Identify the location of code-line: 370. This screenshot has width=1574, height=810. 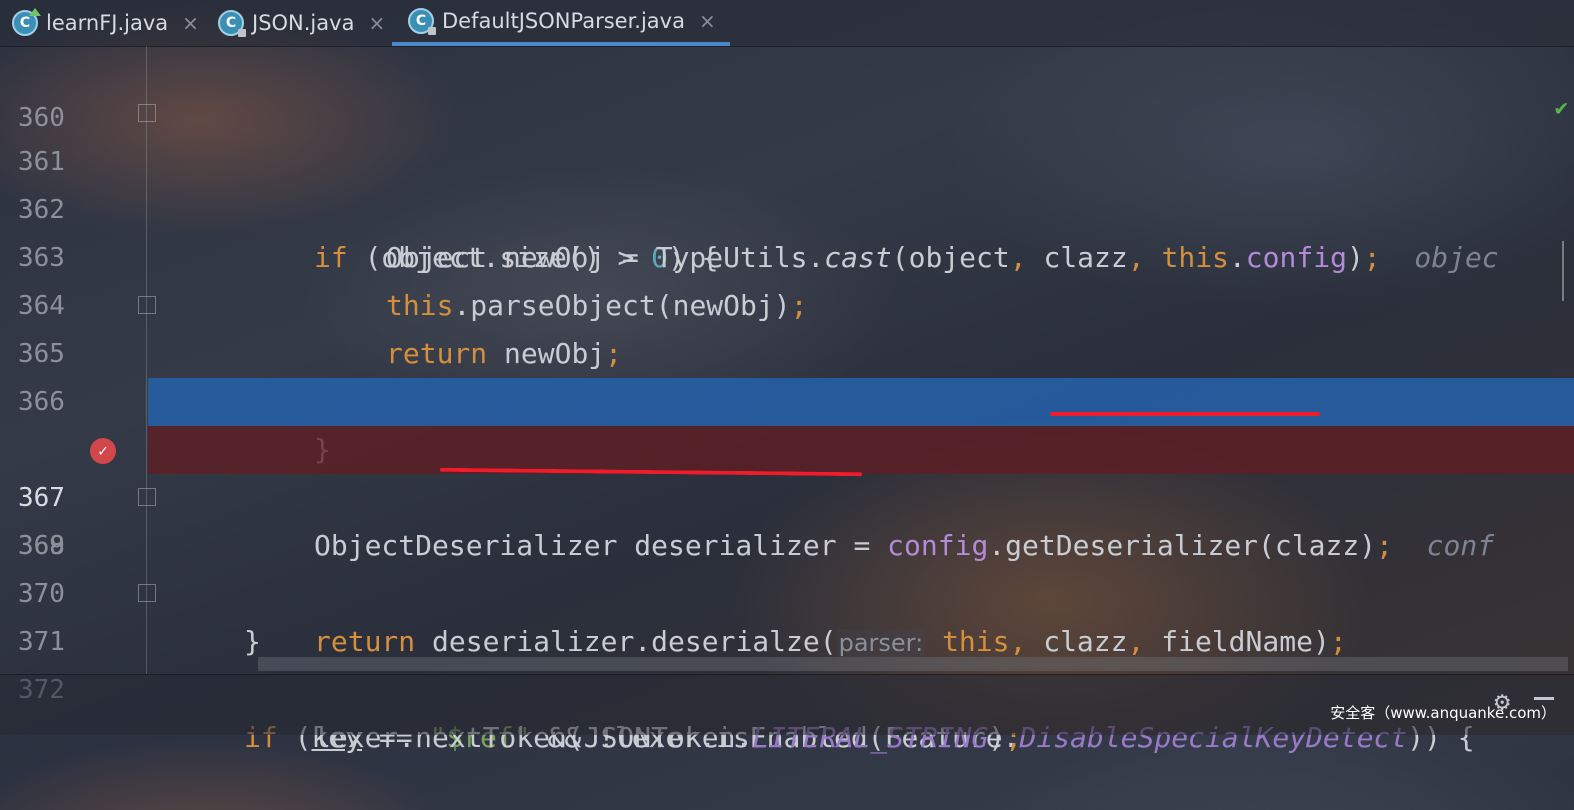
(787, 565).